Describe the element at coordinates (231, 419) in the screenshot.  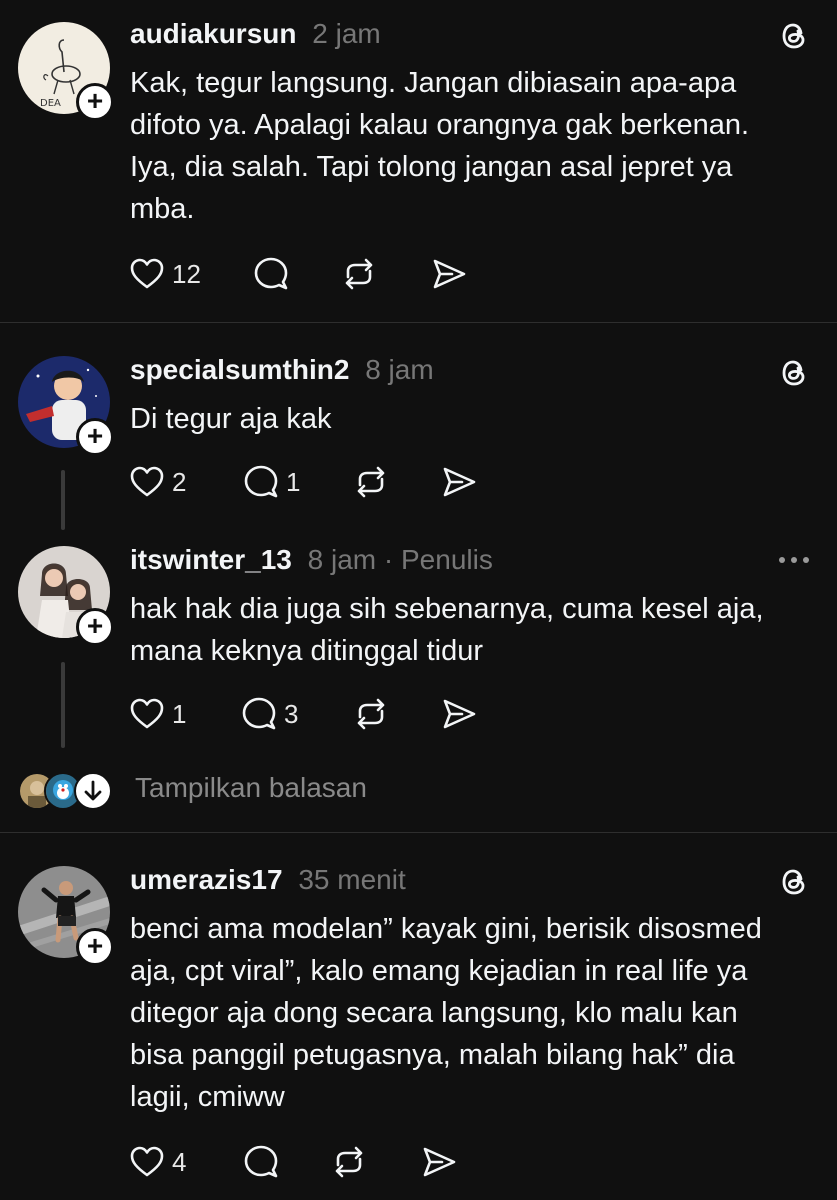
I see `post-text: Di tegur aja kak` at that location.